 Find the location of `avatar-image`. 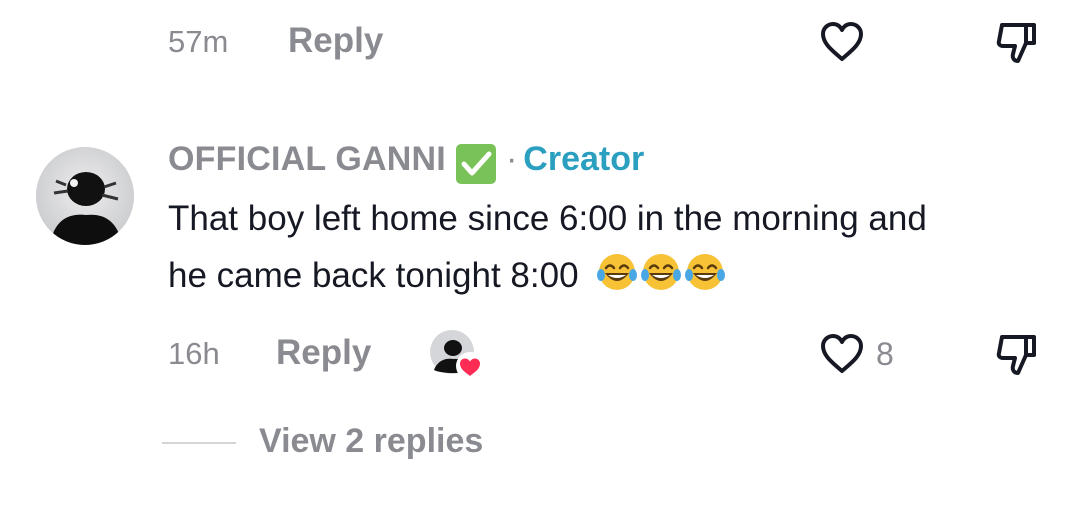

avatar-image is located at coordinates (85, 196).